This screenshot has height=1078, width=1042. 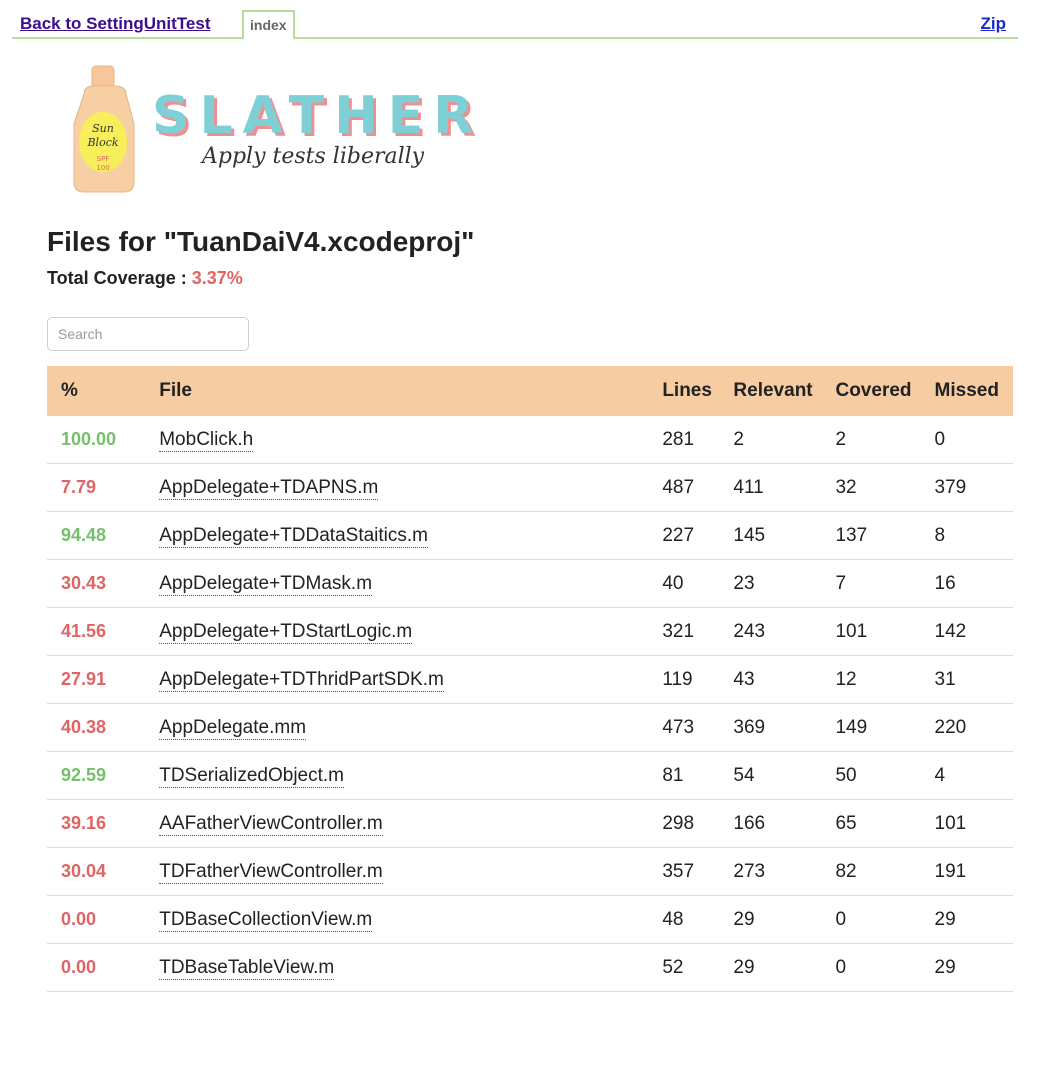 What do you see at coordinates (271, 824) in the screenshot?
I see `file-link: AAFatherViewController.m` at bounding box center [271, 824].